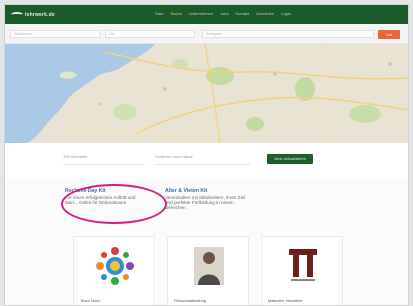 The width and height of the screenshot is (413, 306). Describe the element at coordinates (209, 266) in the screenshot. I see `person-photo-icon` at that location.